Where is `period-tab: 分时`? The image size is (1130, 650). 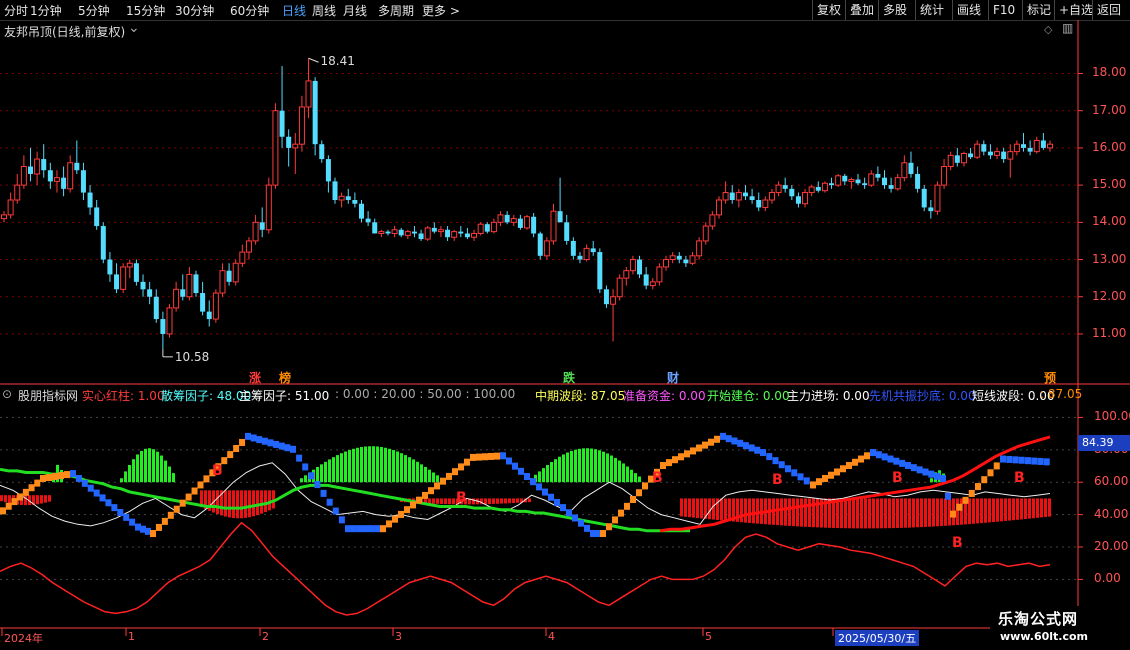
period-tab: 分时 is located at coordinates (16, 10).